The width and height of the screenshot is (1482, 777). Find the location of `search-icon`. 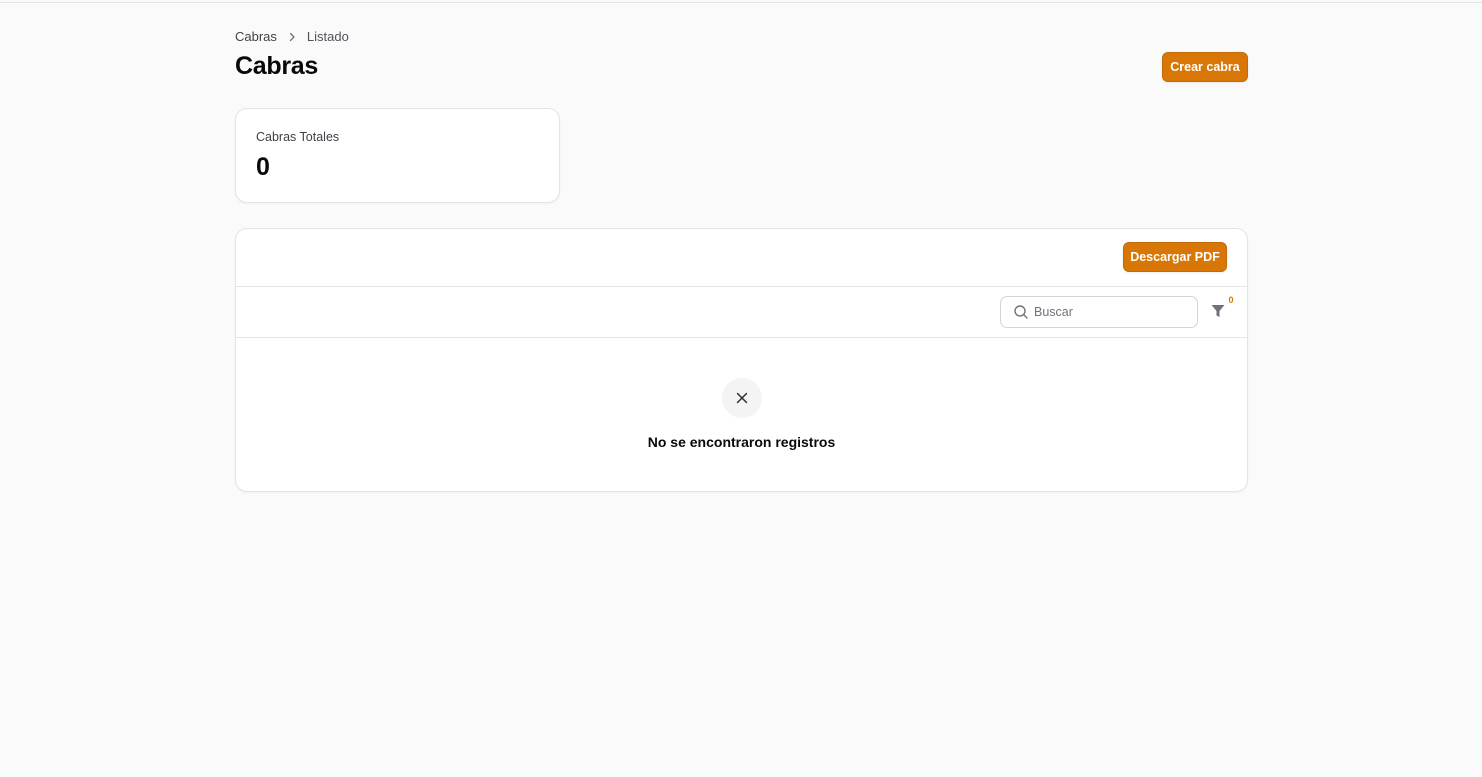

search-icon is located at coordinates (1021, 312).